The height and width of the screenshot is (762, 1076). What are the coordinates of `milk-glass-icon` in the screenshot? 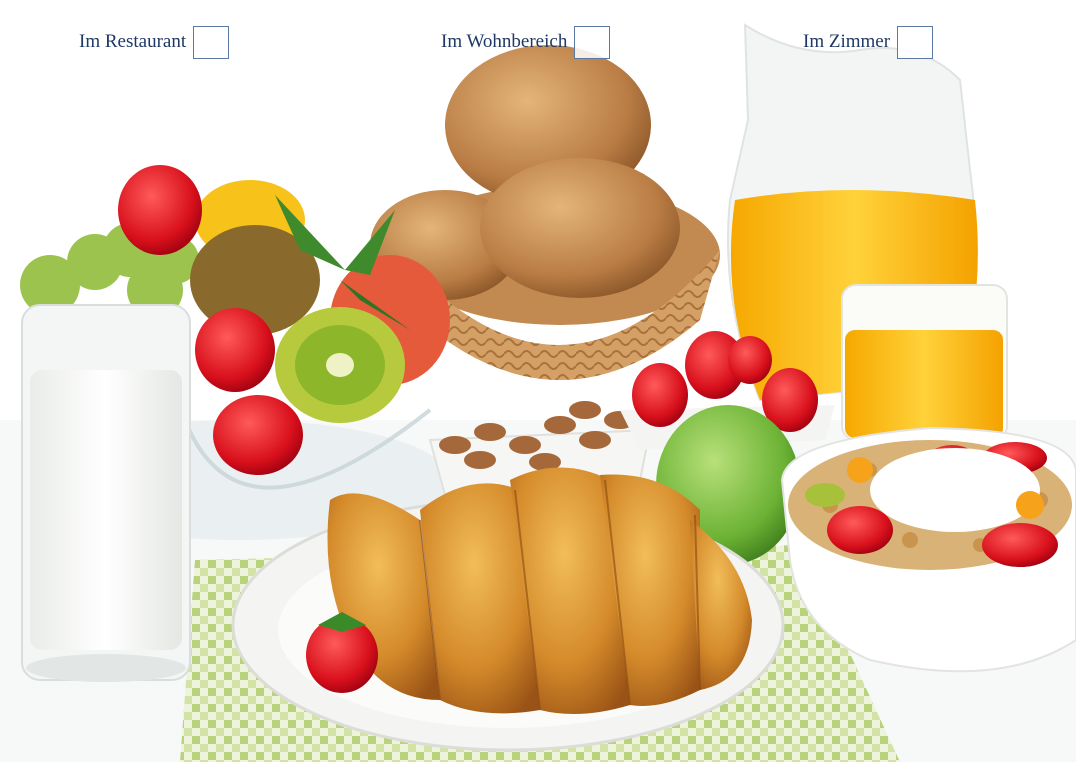 It's located at (106, 493).